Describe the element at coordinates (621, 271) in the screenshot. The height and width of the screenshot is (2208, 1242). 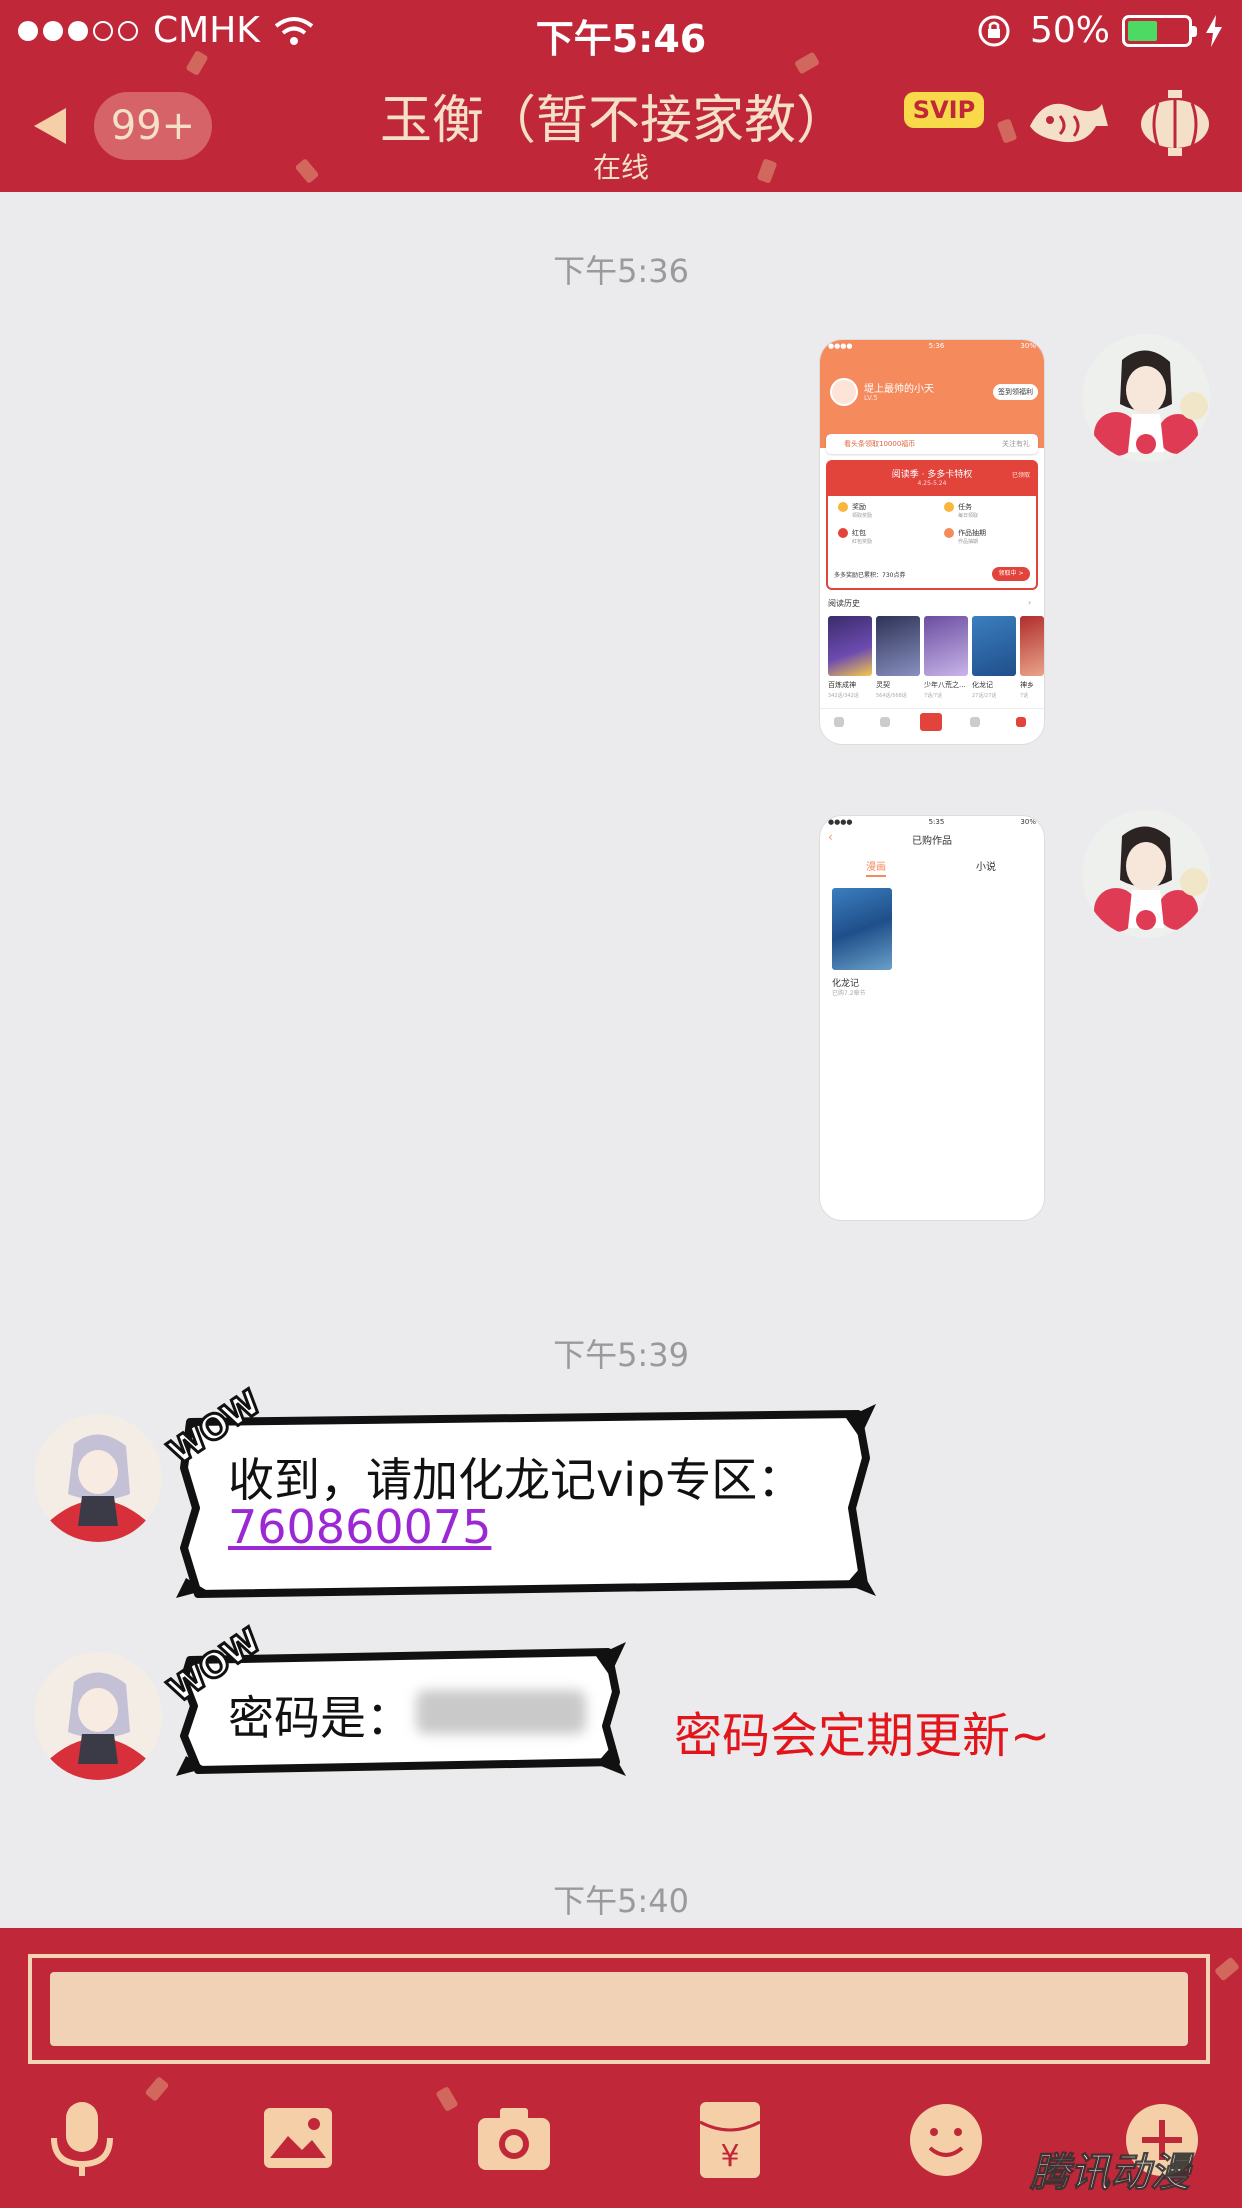
I see `message-timestamp: 下午5:36` at that location.